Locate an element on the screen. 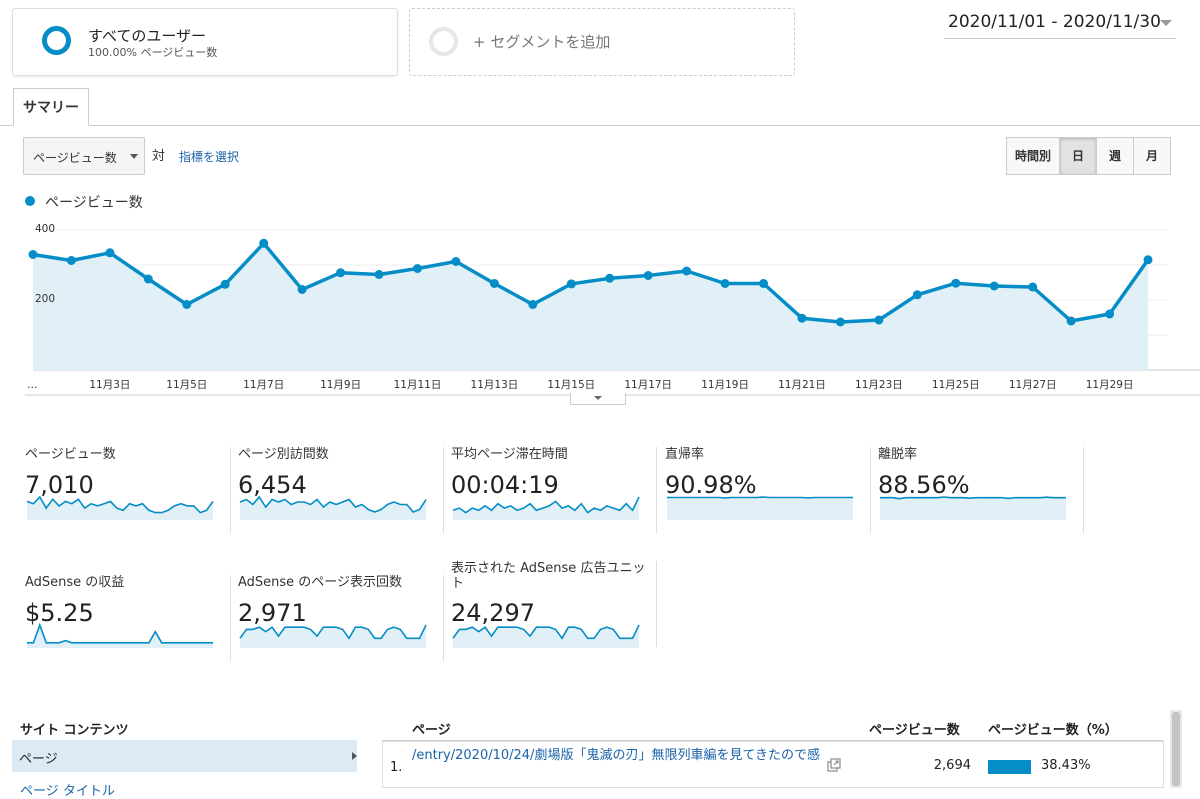  metric-card: 離脱率 88.56% is located at coordinates (981, 490).